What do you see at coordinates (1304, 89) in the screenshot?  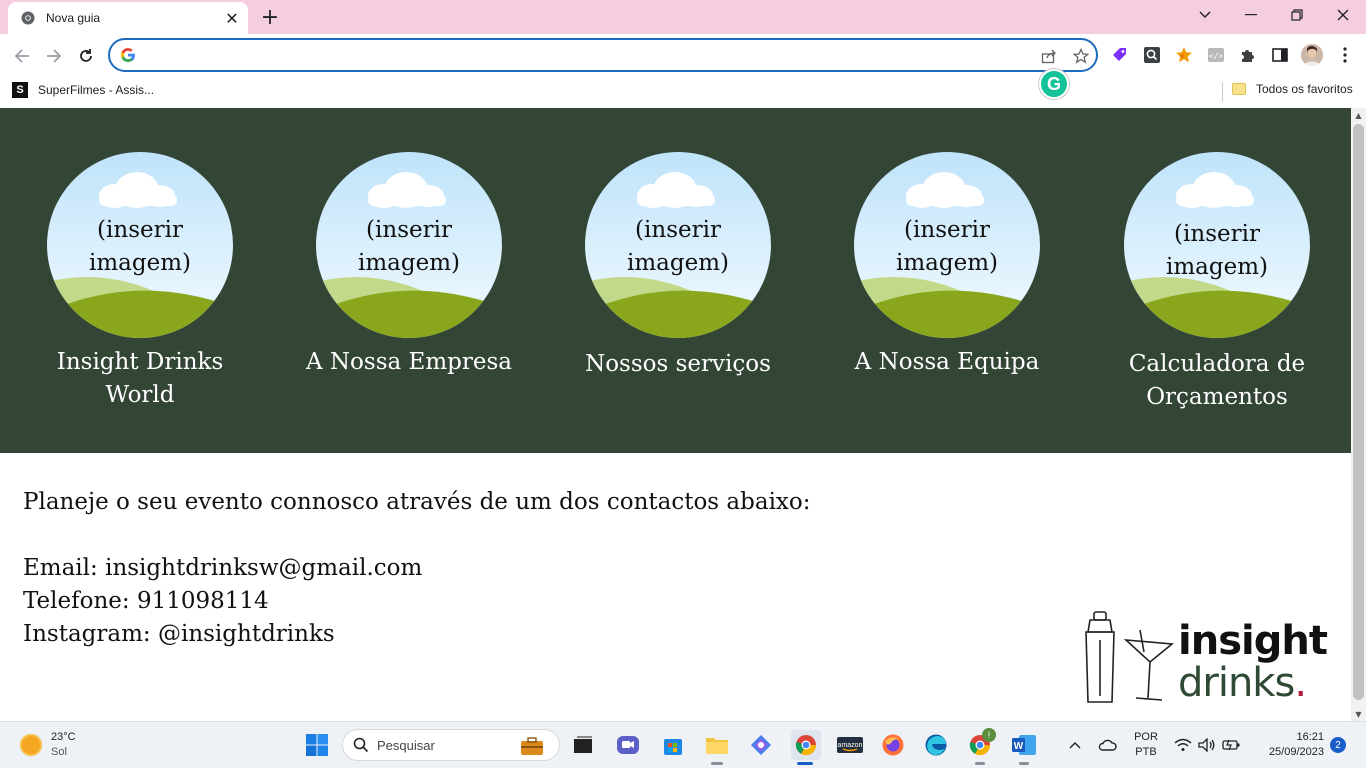 I see `all-bookmarks-label: Todos os favoritos` at bounding box center [1304, 89].